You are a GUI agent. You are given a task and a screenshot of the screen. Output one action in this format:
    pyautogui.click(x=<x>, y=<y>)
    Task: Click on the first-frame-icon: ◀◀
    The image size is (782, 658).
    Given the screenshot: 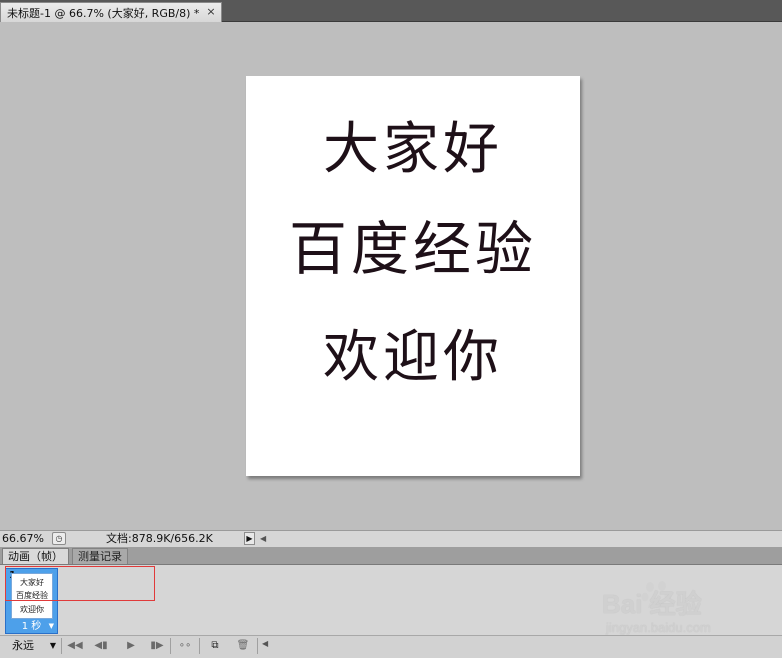 What is the action you would take?
    pyautogui.click(x=75, y=646)
    